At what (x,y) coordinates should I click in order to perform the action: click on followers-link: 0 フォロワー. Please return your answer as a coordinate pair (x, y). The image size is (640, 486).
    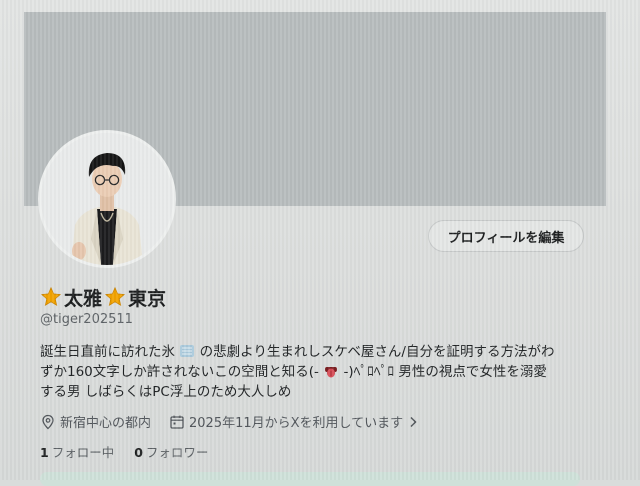
    Looking at the image, I should click on (171, 451).